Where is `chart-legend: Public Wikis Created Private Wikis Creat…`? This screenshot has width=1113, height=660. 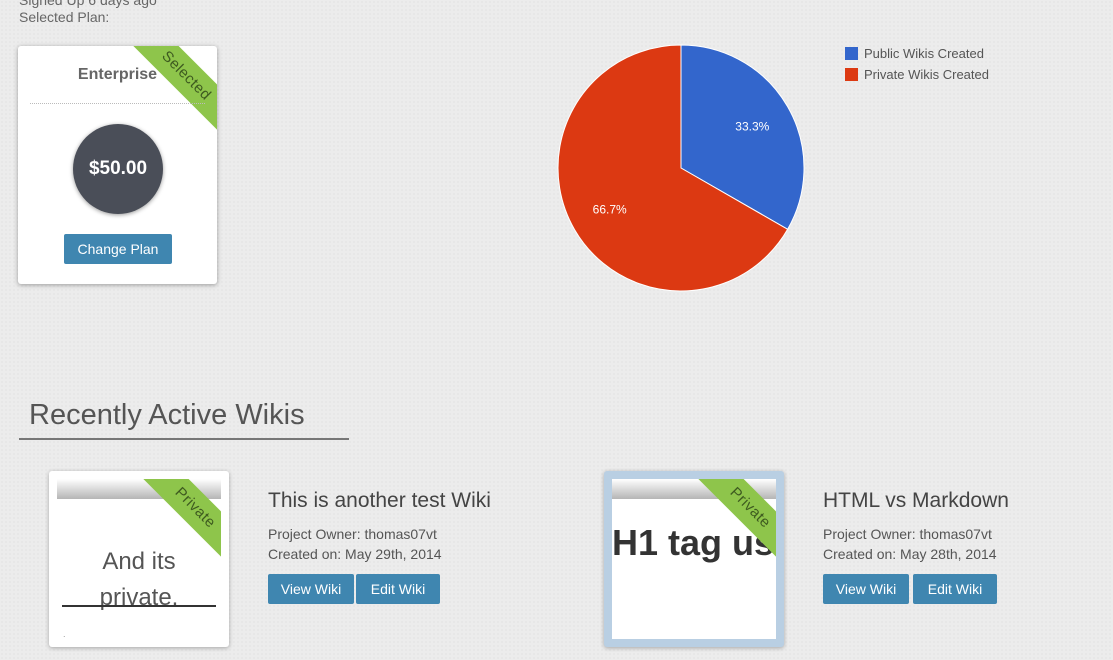
chart-legend: Public Wikis Created Private Wikis Creat… is located at coordinates (917, 64).